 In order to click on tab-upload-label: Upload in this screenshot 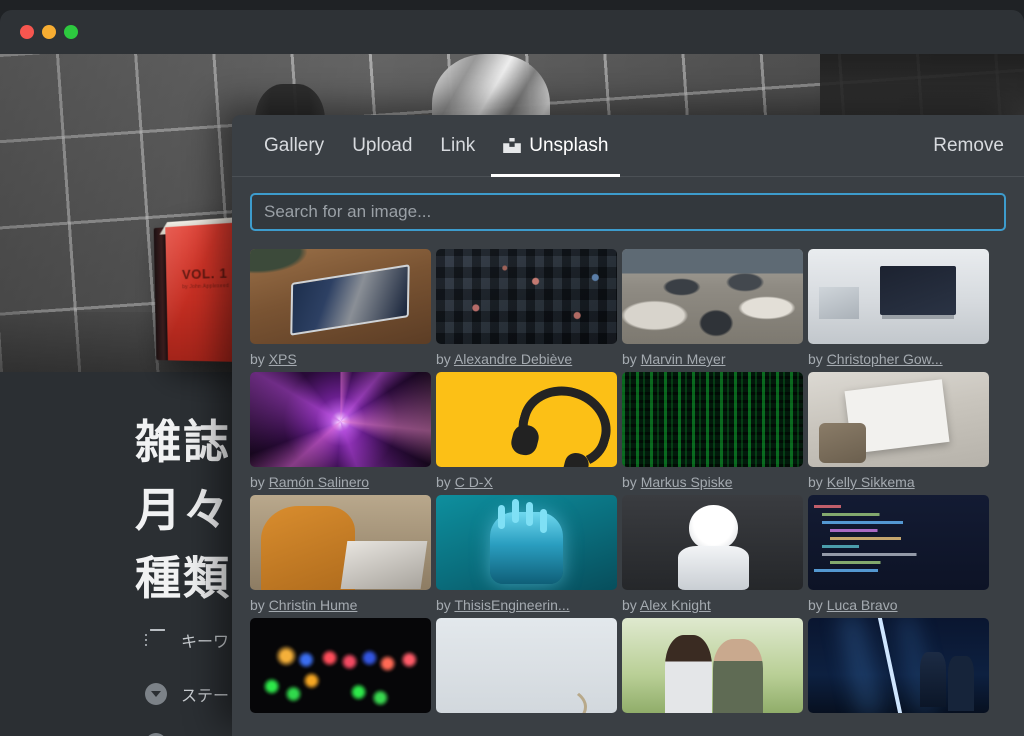, I will do `click(382, 145)`.